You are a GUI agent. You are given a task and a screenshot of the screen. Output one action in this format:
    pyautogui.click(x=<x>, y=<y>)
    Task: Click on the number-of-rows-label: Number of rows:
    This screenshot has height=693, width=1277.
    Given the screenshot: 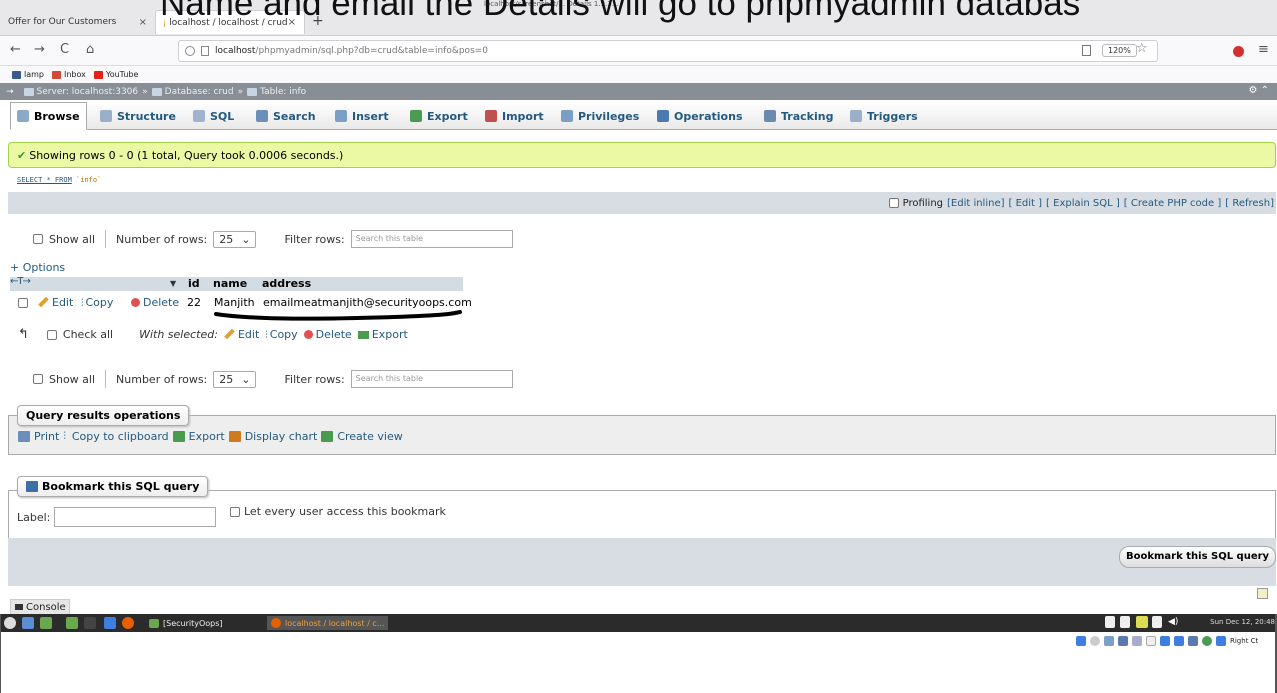 What is the action you would take?
    pyautogui.click(x=162, y=379)
    